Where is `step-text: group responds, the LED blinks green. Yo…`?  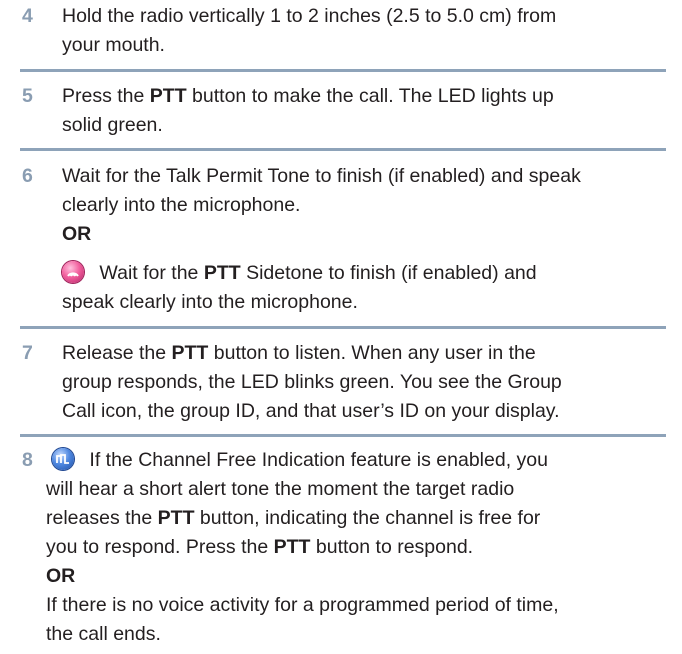 step-text: group responds, the LED blinks green. Yo… is located at coordinates (312, 382).